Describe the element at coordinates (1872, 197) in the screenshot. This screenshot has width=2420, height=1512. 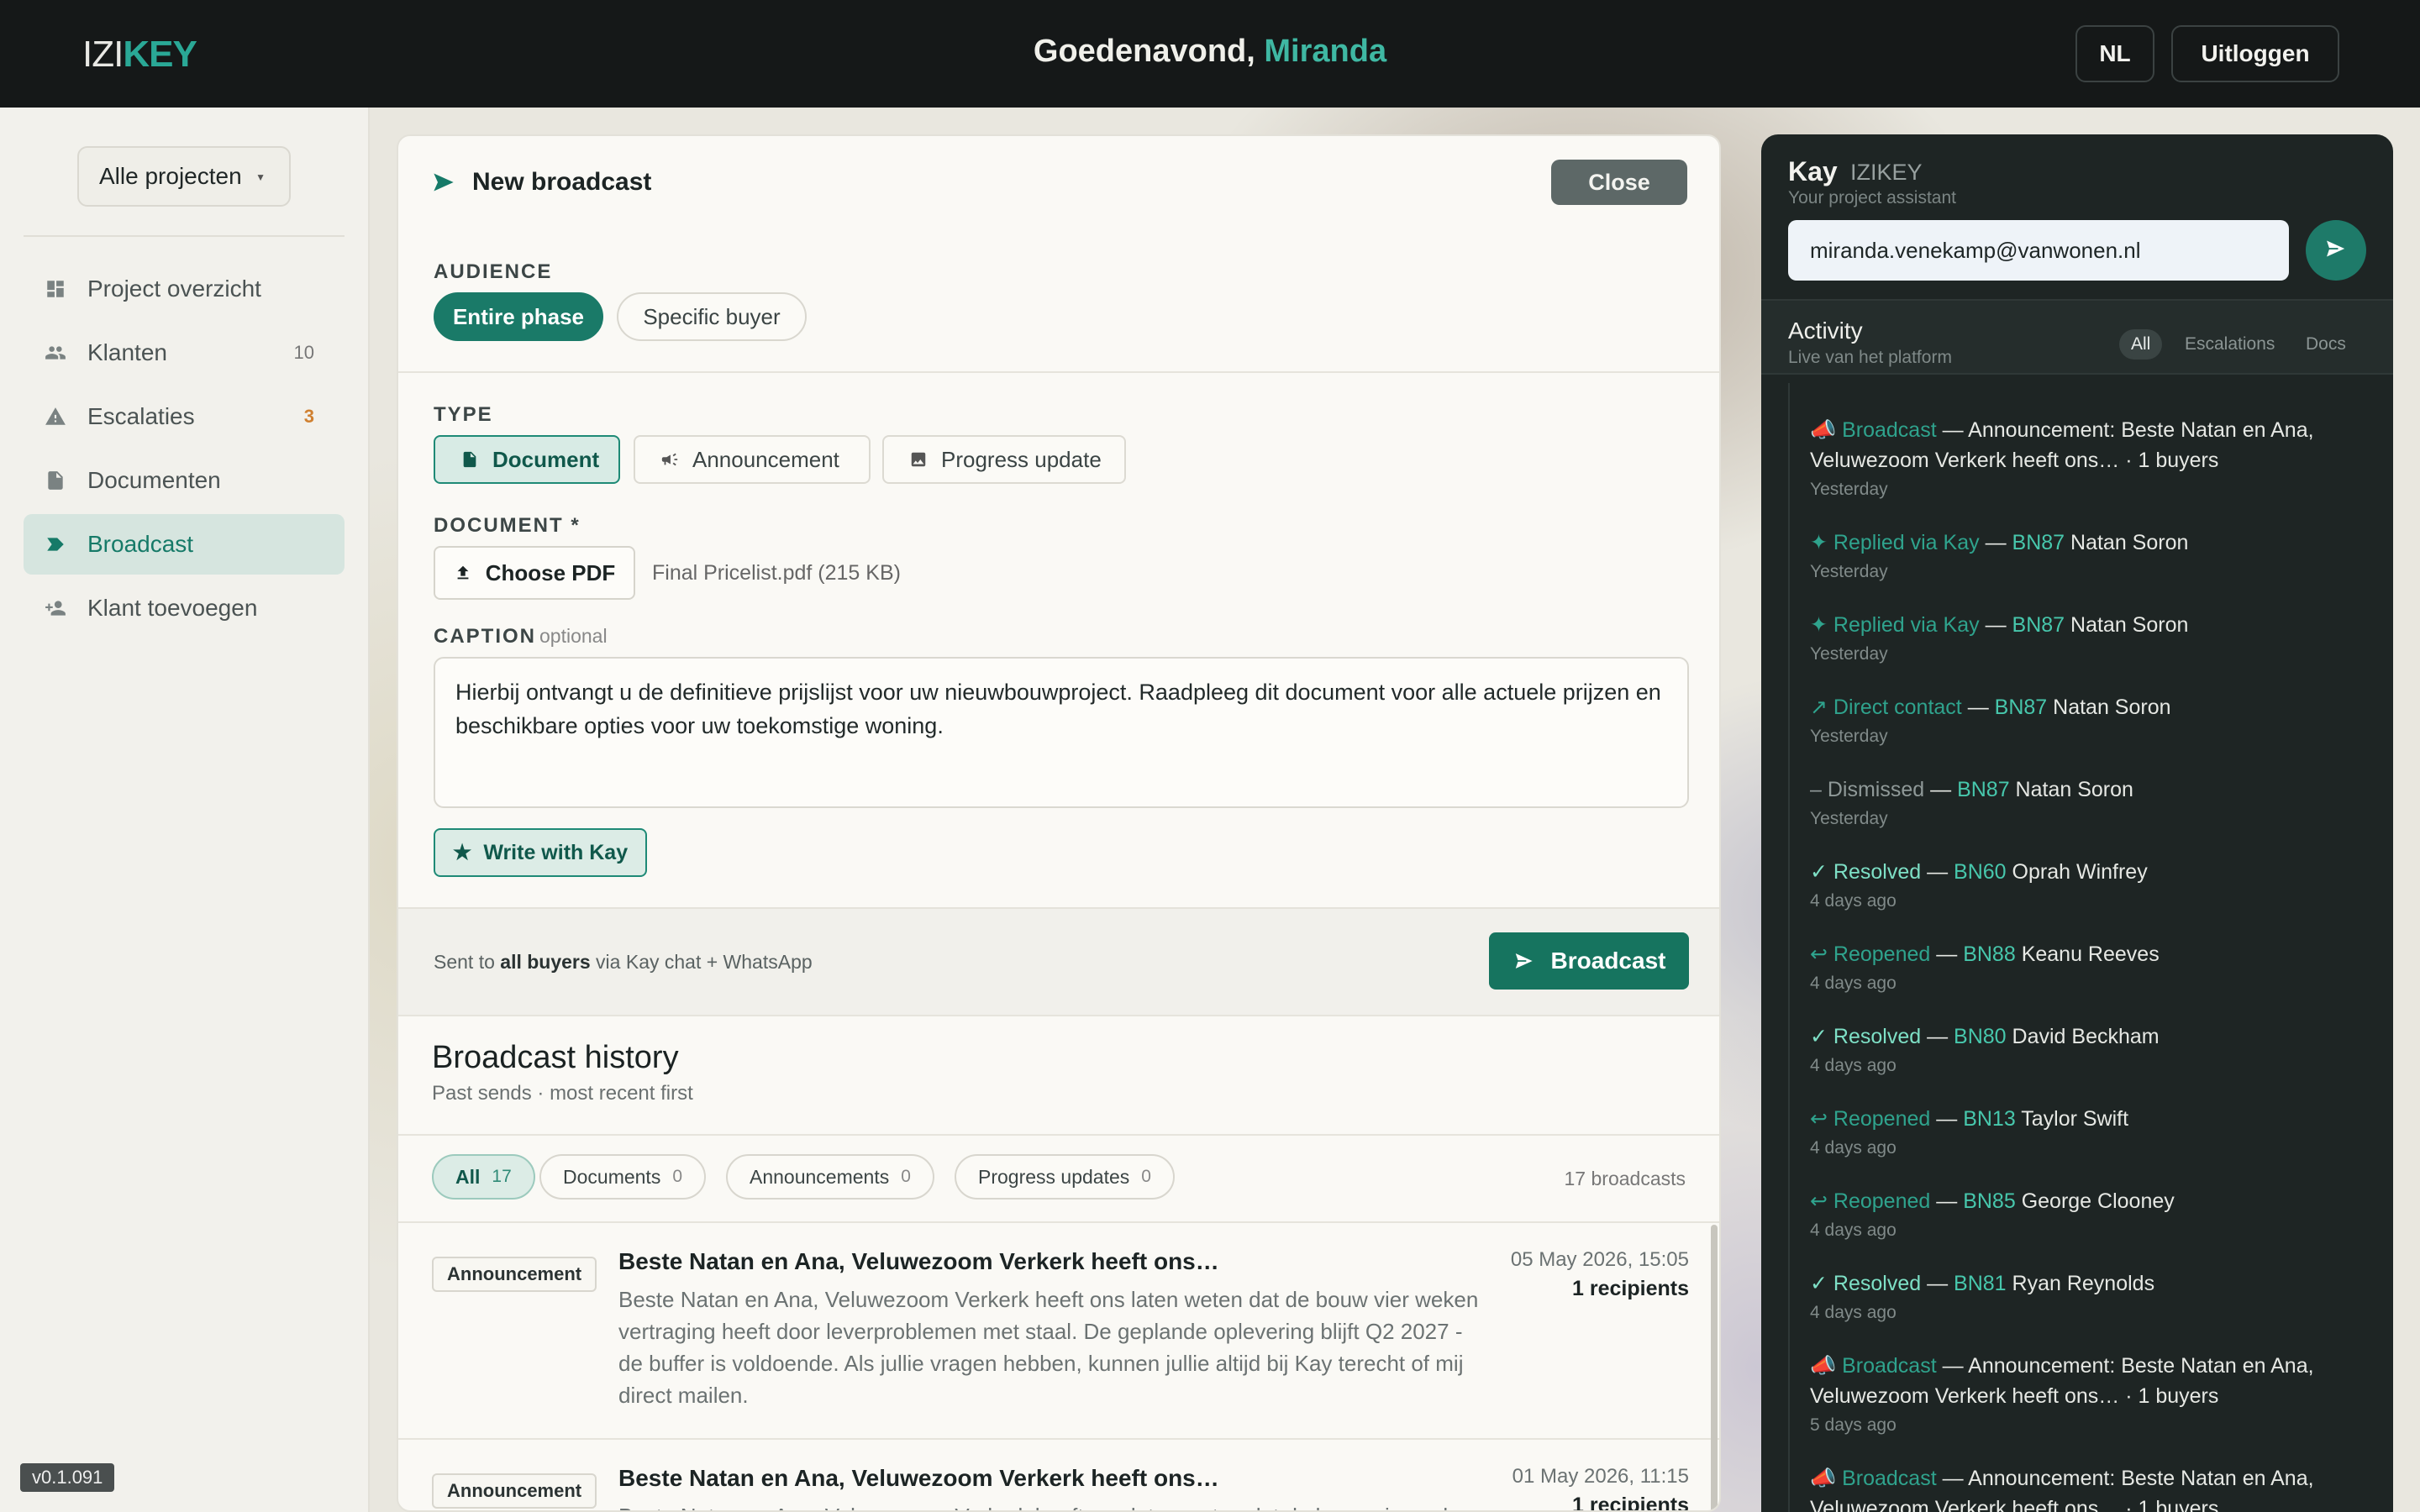
I see `assistant-subtitle: Your project assistant` at that location.